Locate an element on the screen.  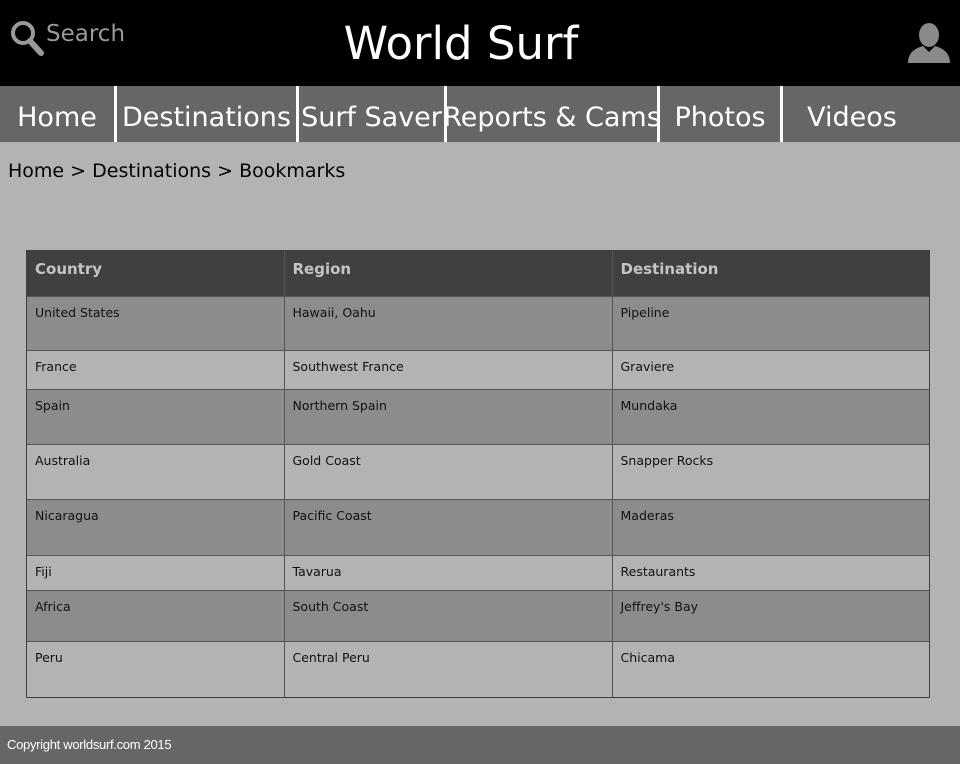
cell-country: Africa is located at coordinates (156, 615).